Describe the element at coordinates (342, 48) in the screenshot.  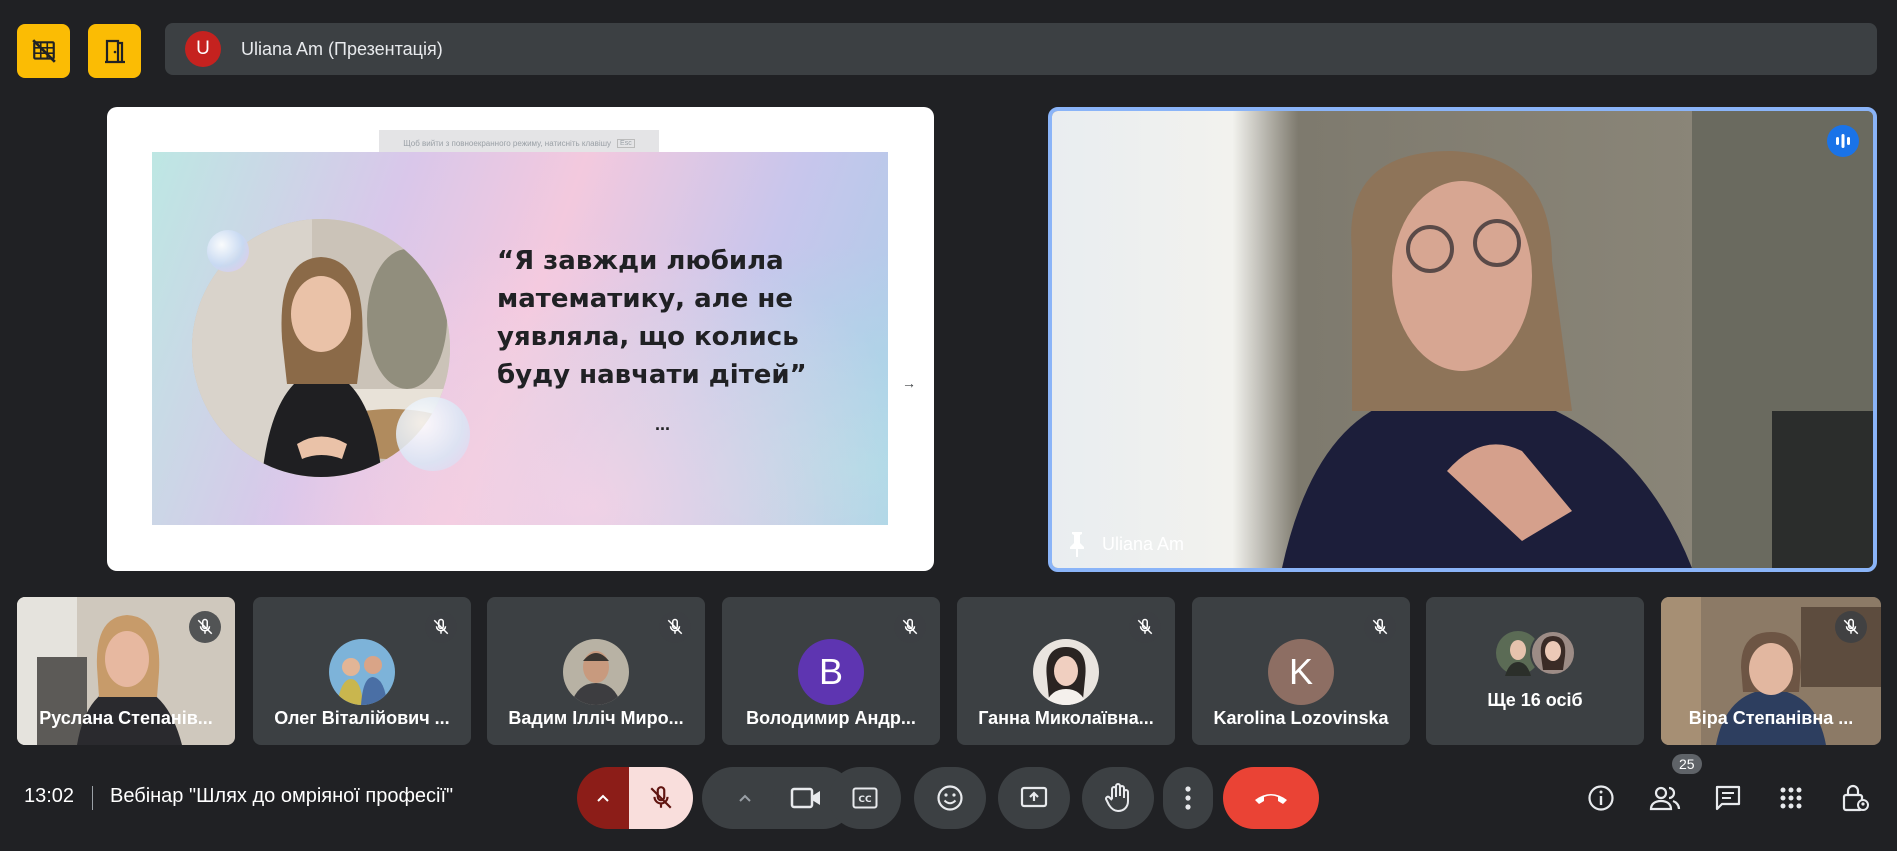
I see `presenter-label: Uliana Am (Презентація)` at that location.